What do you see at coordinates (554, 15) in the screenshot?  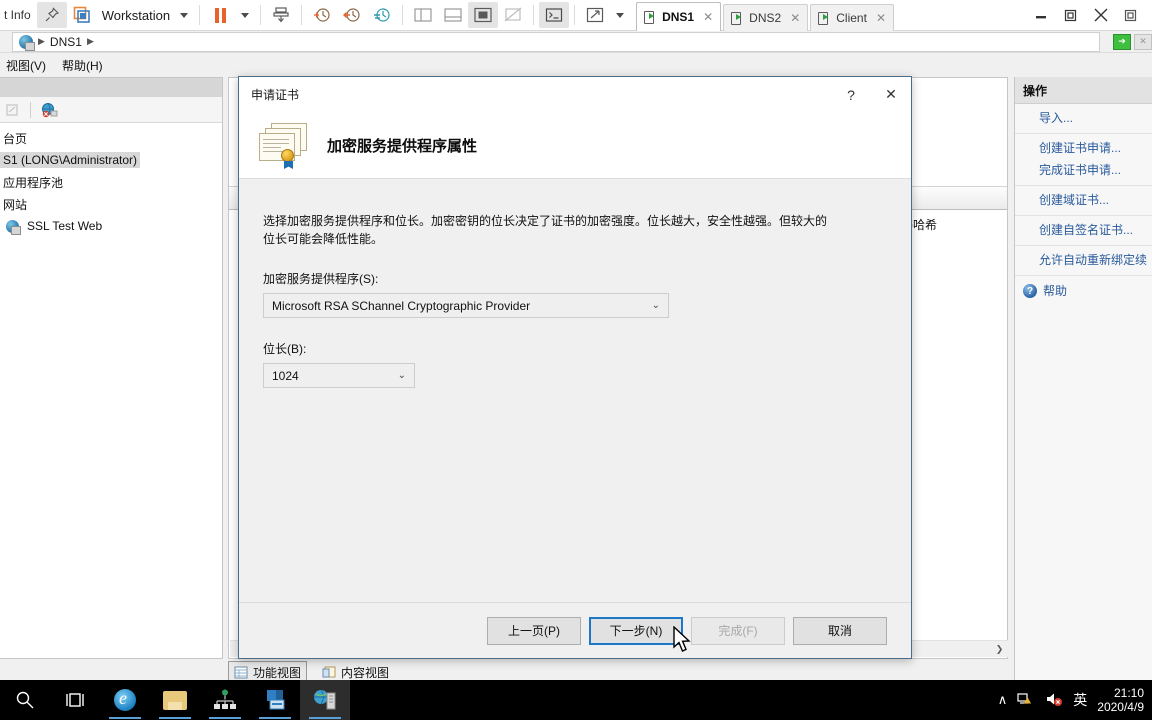 I see `console-icon` at bounding box center [554, 15].